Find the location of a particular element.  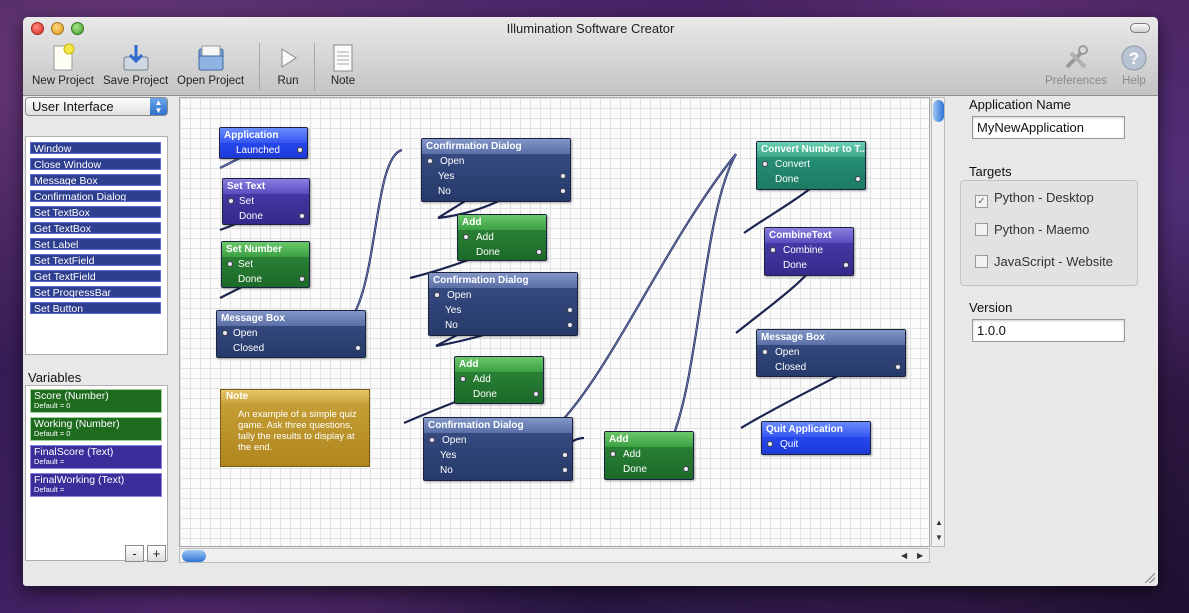

variable-item: FinalWorking (Text) Default = is located at coordinates (96, 485).